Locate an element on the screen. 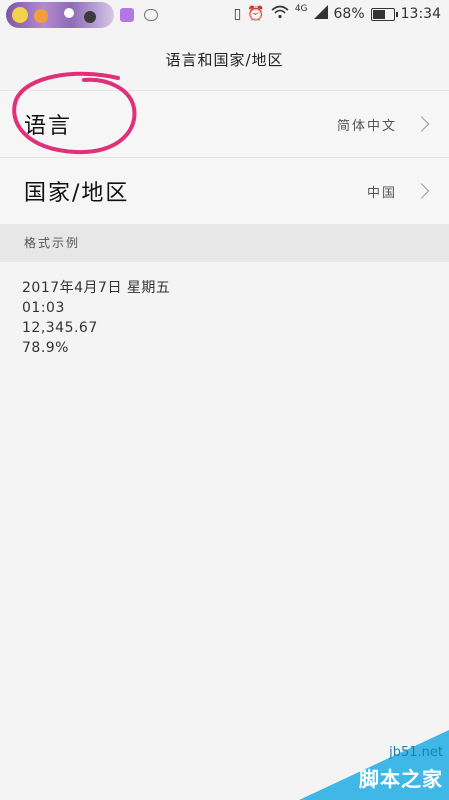  region-label: 国家/地区 is located at coordinates (77, 193).